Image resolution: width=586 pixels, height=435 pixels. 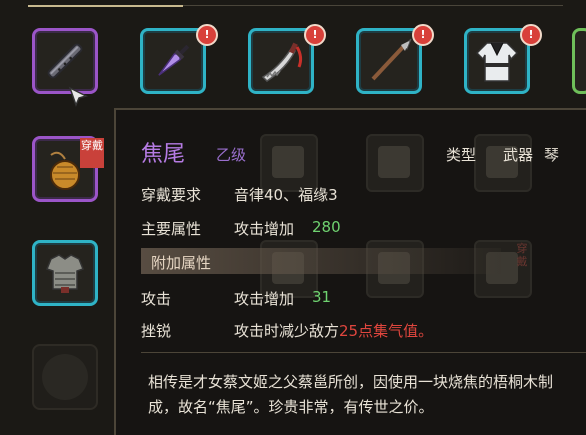 I want to click on requirement-value: 音律40、福缘3, so click(x=286, y=195).